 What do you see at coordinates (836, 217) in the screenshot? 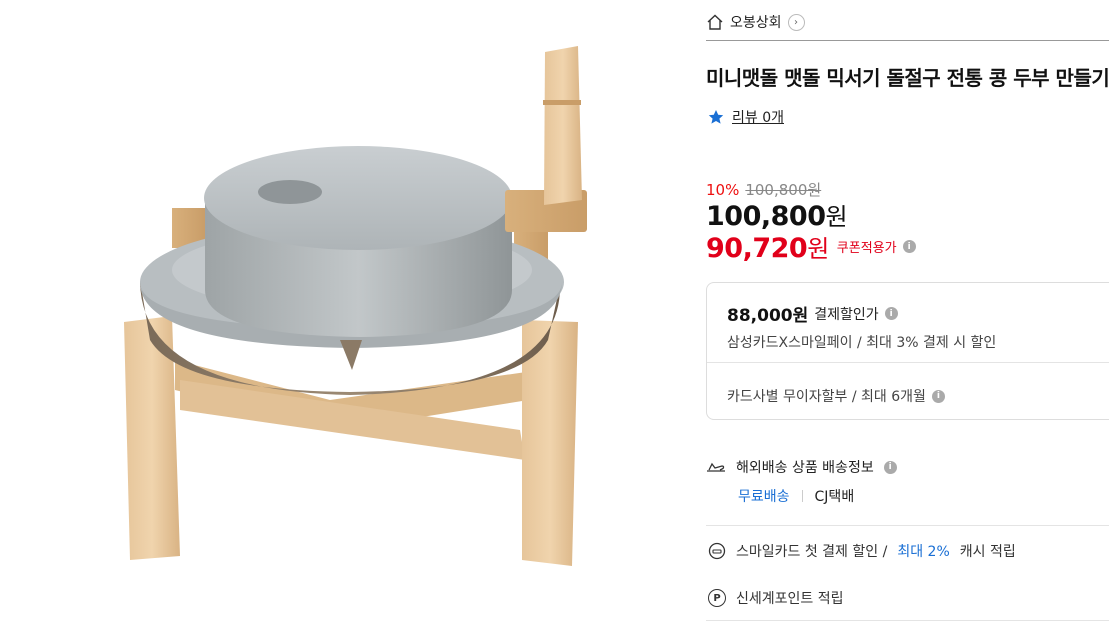
I see `sale-price-unit: 원` at bounding box center [836, 217].